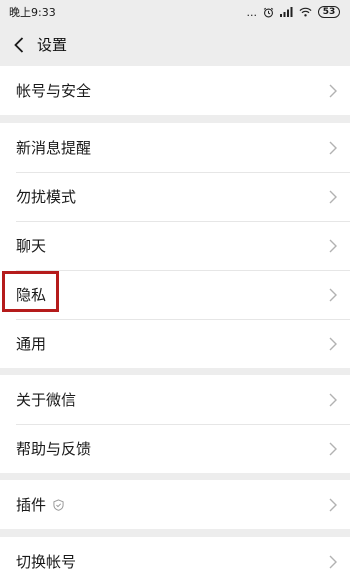 This screenshot has width=350, height=580. What do you see at coordinates (175, 196) in the screenshot?
I see `settings-item-do-not-disturb: 勿扰模式` at bounding box center [175, 196].